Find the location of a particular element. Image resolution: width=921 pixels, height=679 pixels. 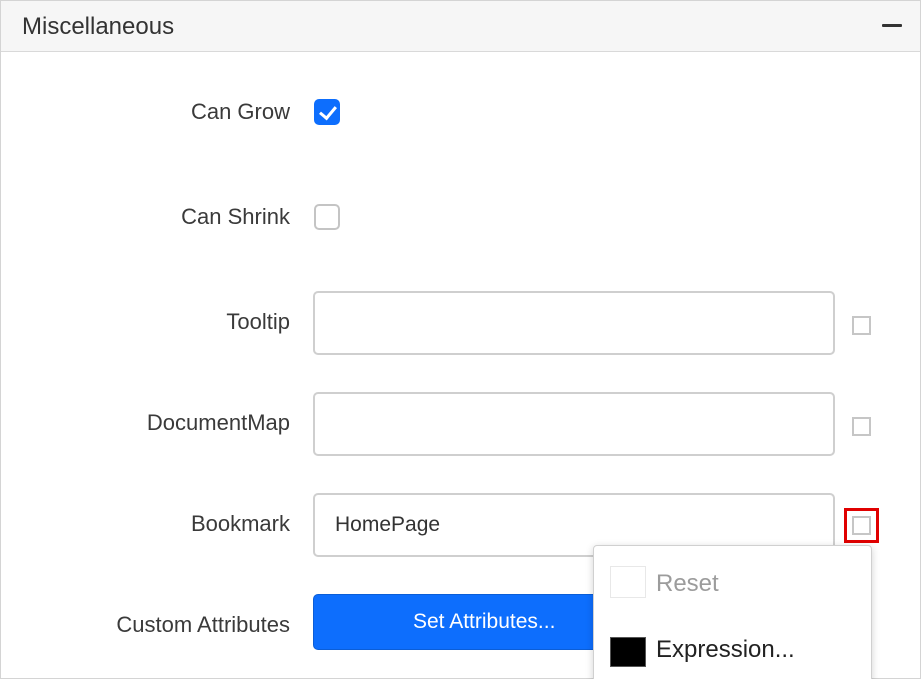

tooltip-expression-toggle is located at coordinates (861, 325).